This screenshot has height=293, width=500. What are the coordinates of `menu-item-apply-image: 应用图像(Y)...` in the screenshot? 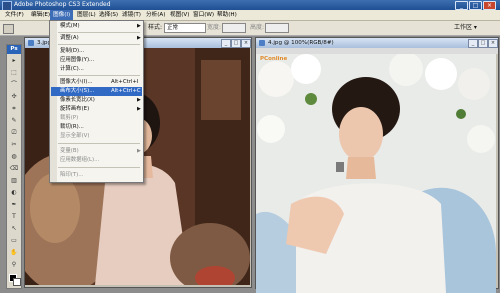 It's located at (96, 60).